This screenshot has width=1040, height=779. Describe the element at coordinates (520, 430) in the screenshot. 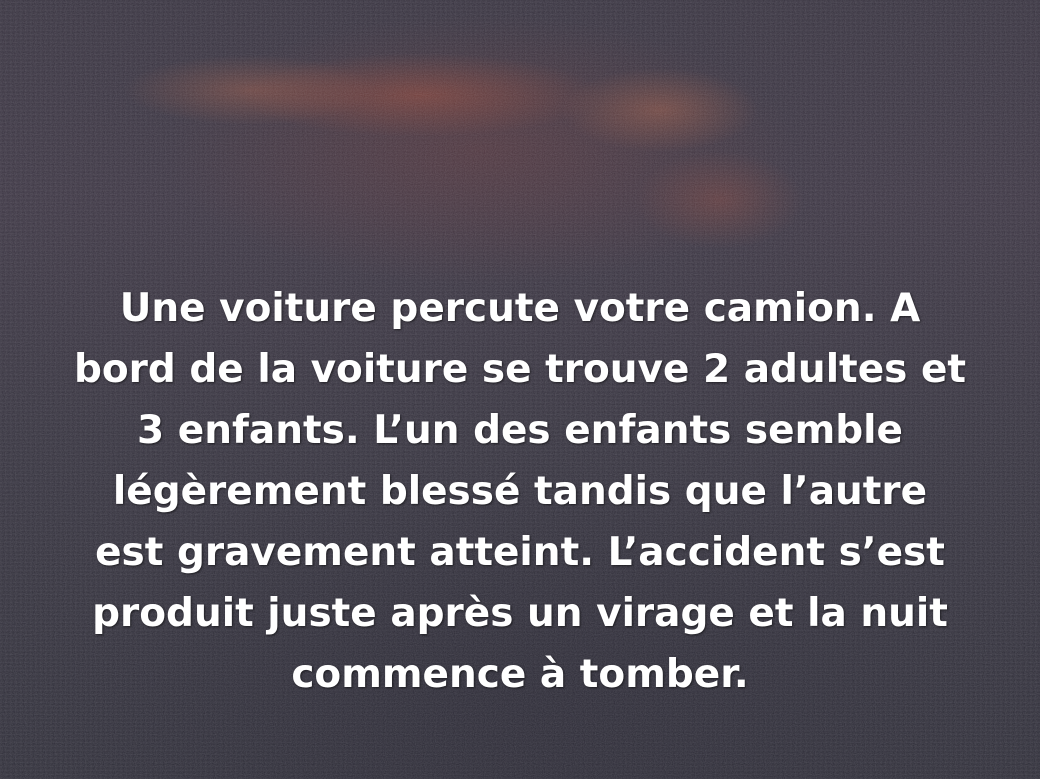

I see `scenario-line: 3 enfants. L’un des enfants semble` at that location.